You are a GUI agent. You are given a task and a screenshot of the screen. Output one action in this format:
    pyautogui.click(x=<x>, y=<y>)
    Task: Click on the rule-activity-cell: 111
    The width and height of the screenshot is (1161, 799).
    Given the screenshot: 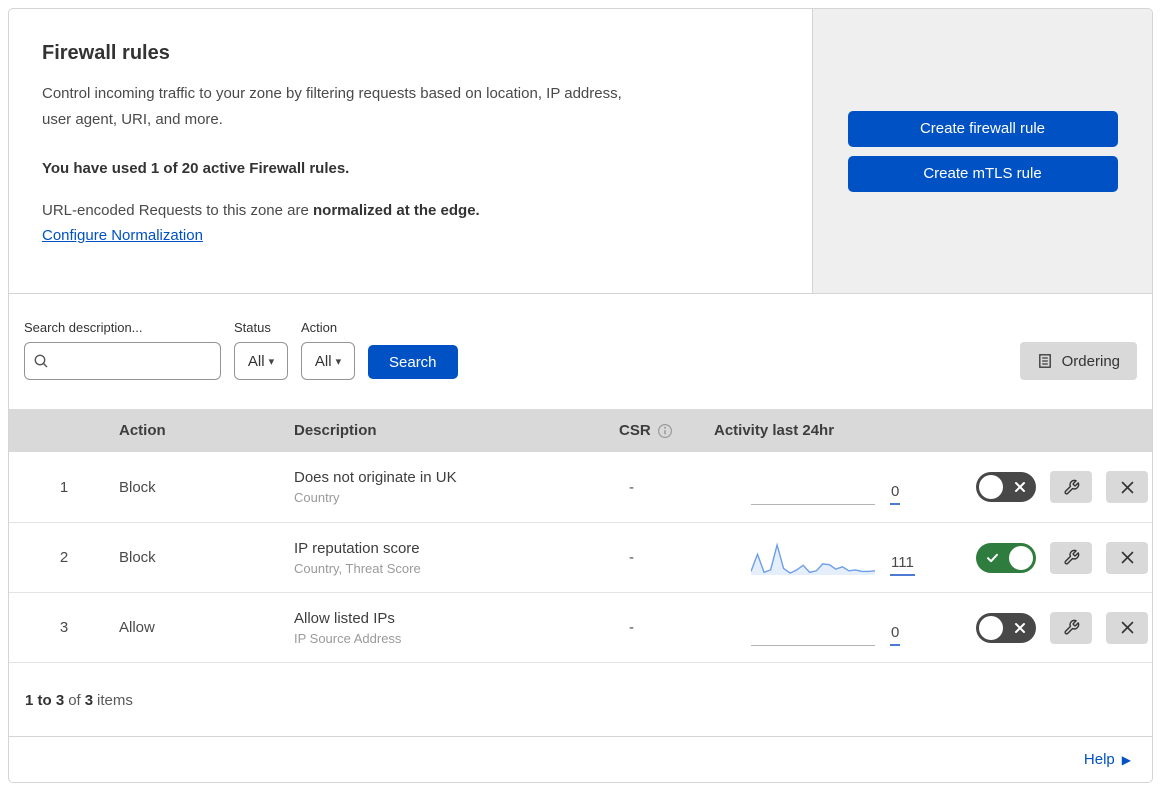 What is the action you would take?
    pyautogui.click(x=834, y=558)
    